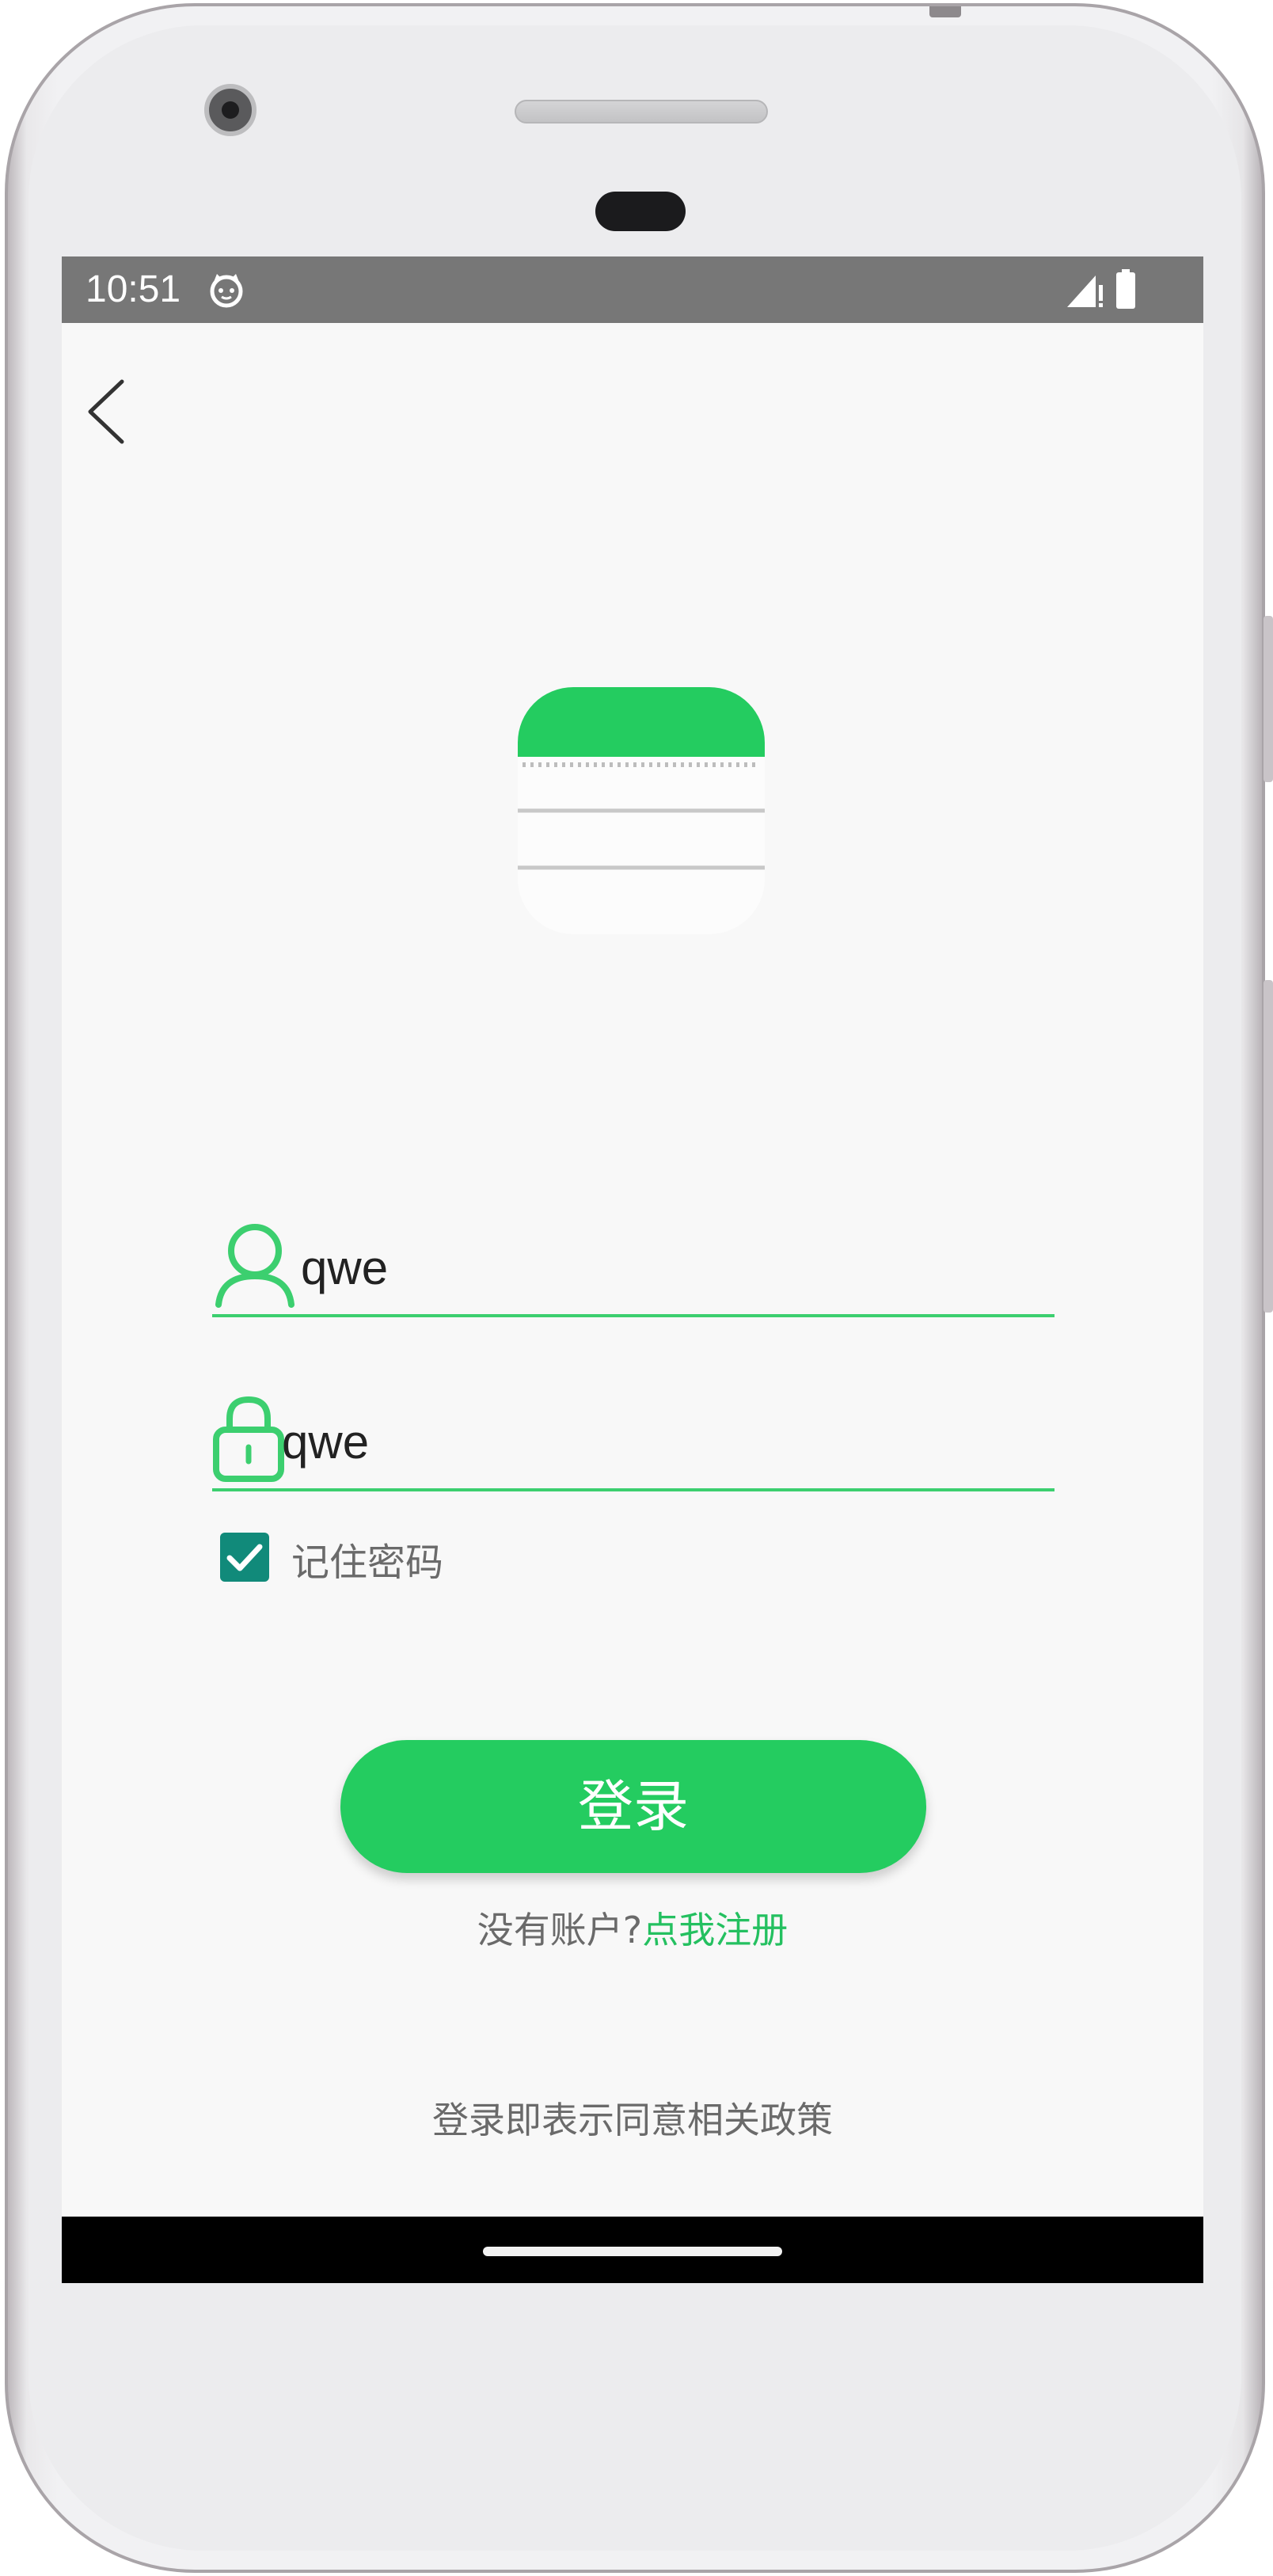  What do you see at coordinates (133, 289) in the screenshot?
I see `status-time: 10:51` at bounding box center [133, 289].